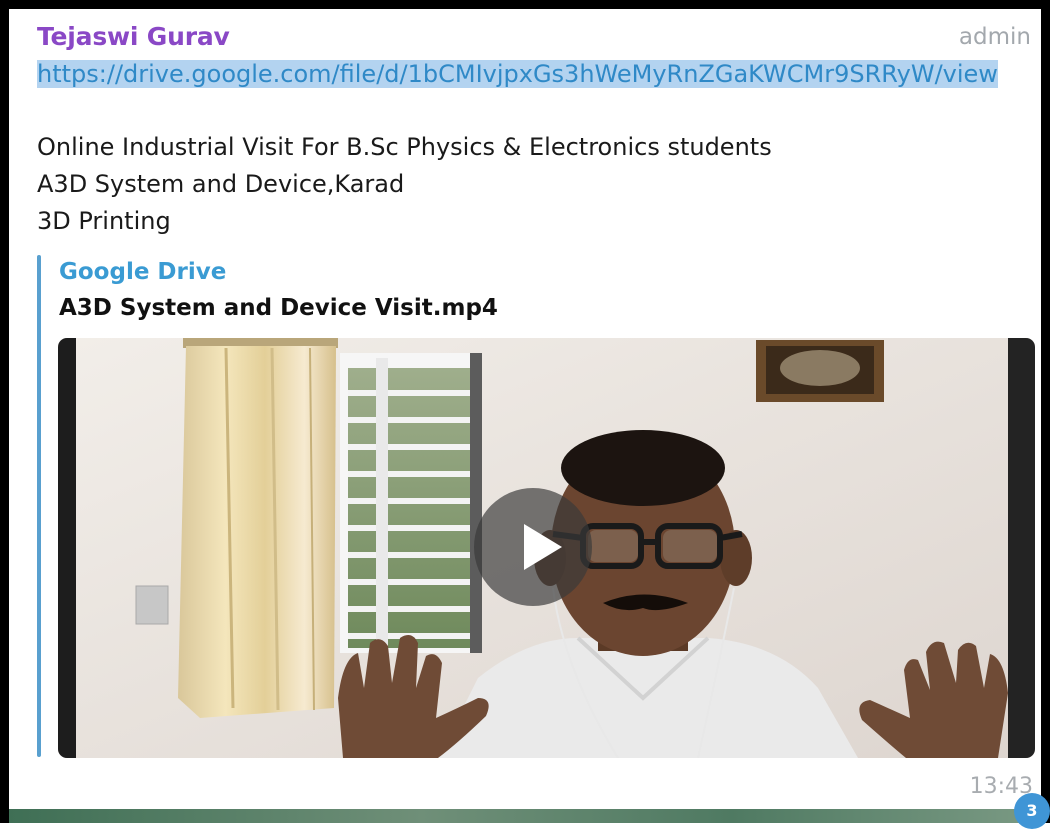 Image resolution: width=1050 pixels, height=829 pixels. Describe the element at coordinates (1032, 811) in the screenshot. I see `unread-count-badge: 3` at that location.